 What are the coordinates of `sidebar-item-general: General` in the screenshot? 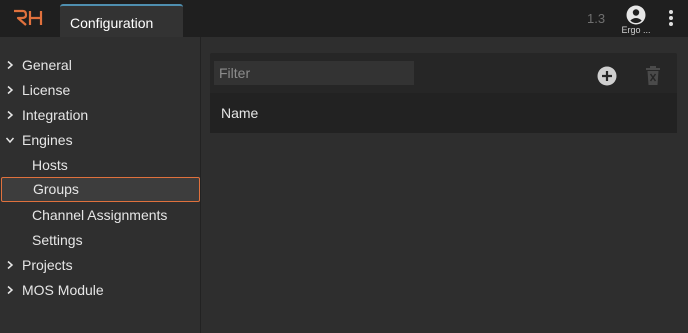 It's located at (100, 65).